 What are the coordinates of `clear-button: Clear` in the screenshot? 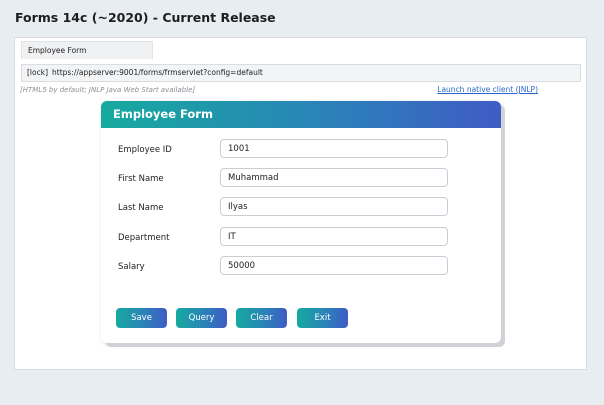 It's located at (261, 318).